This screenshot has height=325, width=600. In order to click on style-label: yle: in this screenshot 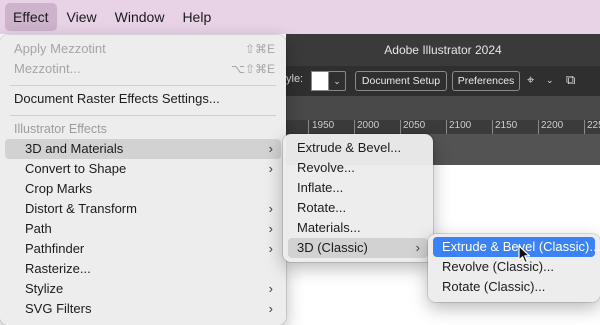, I will do `click(295, 79)`.